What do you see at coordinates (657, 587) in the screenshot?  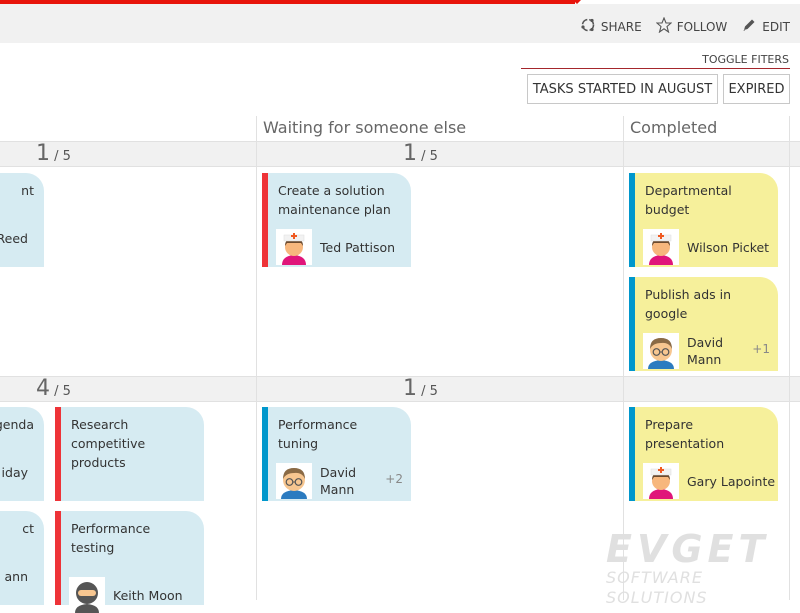 I see `watermark-tagline: SOFTWARE SOLUTIONS` at bounding box center [657, 587].